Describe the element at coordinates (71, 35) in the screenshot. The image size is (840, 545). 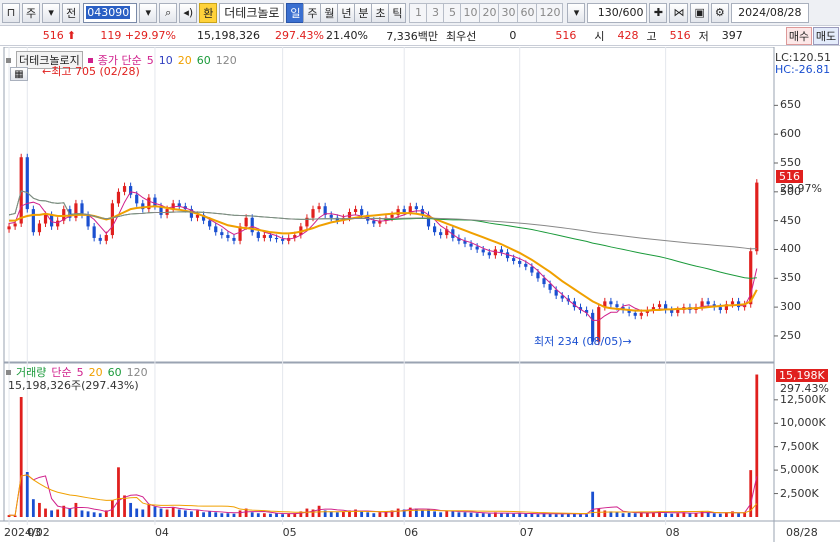
I see `up-arrow-icon: ⬆` at that location.